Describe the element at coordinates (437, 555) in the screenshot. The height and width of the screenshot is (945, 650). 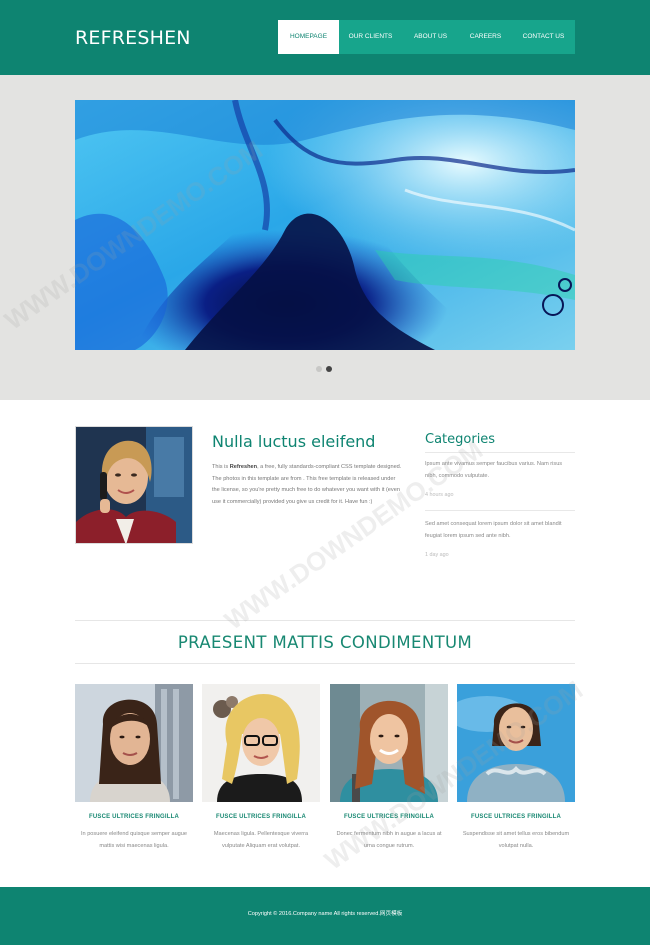
I see `category-item-time: 1 day ago` at that location.